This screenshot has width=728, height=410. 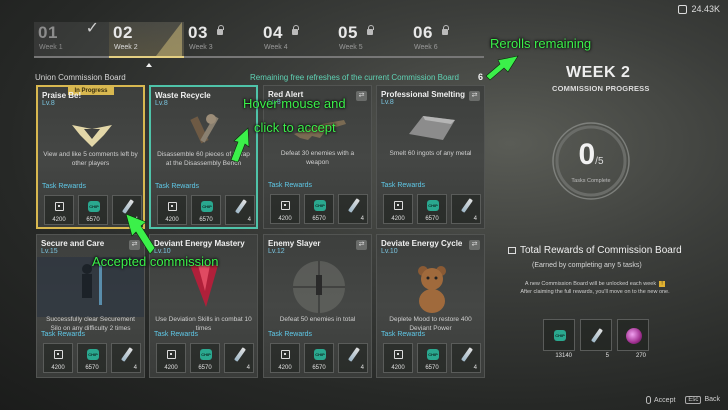 What do you see at coordinates (502, 68) in the screenshot?
I see `arrow-rerolls-icon` at bounding box center [502, 68].